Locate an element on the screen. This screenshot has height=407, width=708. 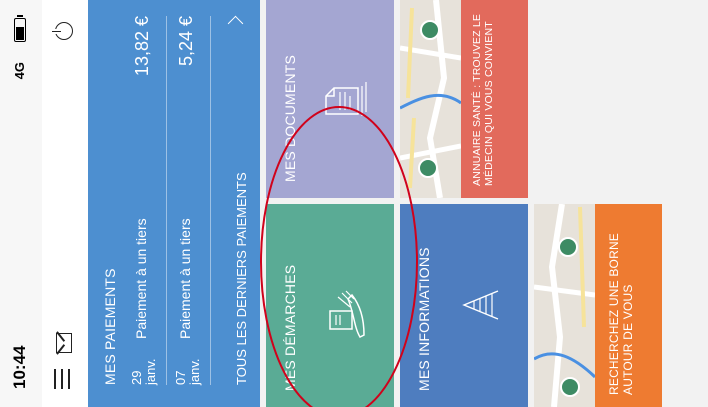
payment-row: 29 janv. Paiement à un tiers 13,82 € is located at coordinates (145, 200).